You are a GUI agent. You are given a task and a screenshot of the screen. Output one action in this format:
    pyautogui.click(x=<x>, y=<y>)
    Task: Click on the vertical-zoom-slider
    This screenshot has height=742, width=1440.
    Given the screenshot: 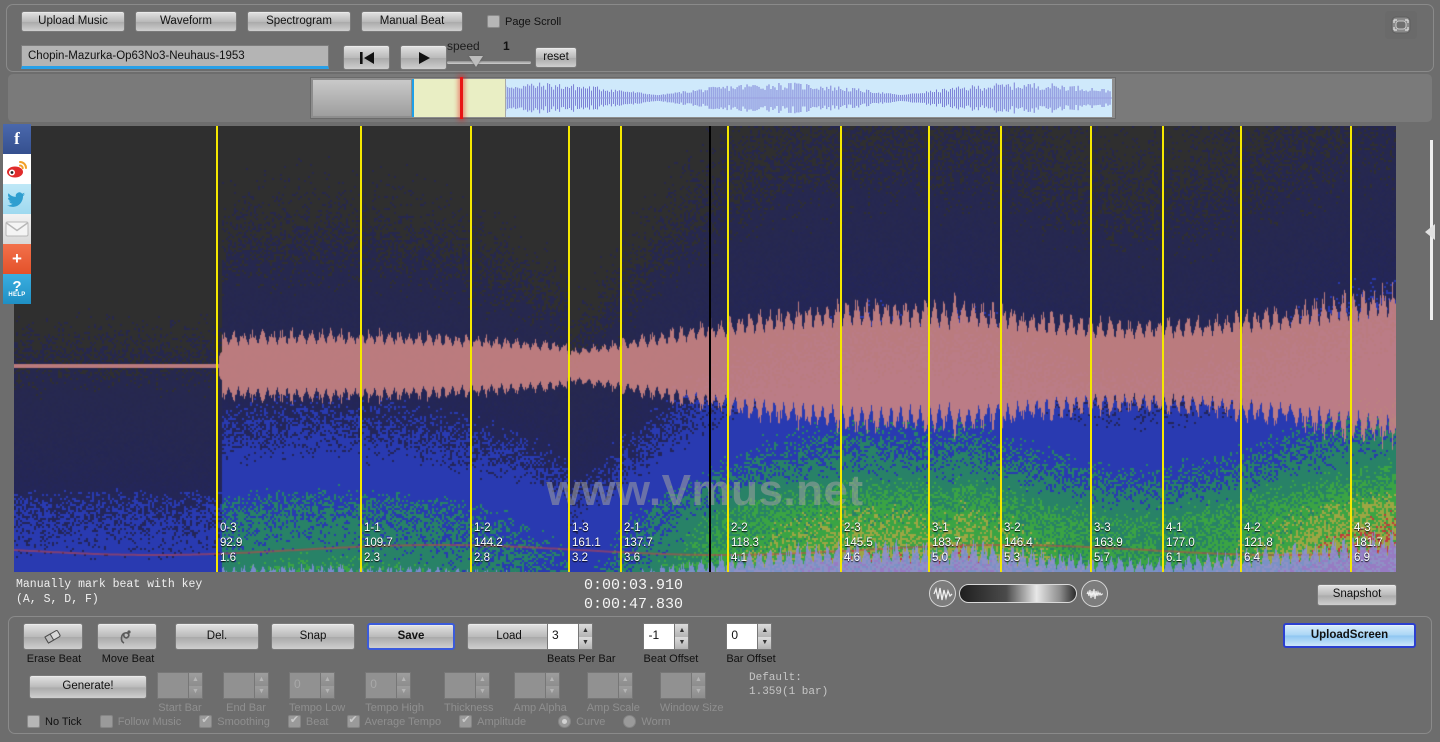 What is the action you would take?
    pyautogui.click(x=1430, y=230)
    